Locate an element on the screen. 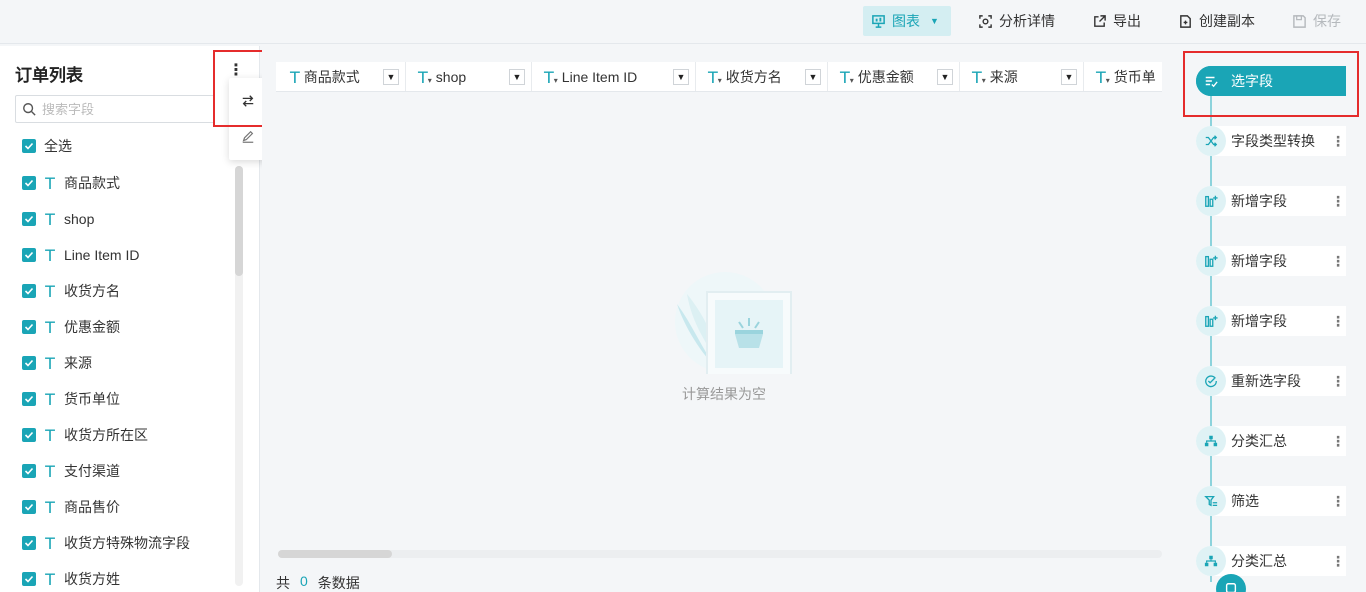 Image resolution: width=1366 pixels, height=592 pixels. chart-board-icon is located at coordinates (878, 21).